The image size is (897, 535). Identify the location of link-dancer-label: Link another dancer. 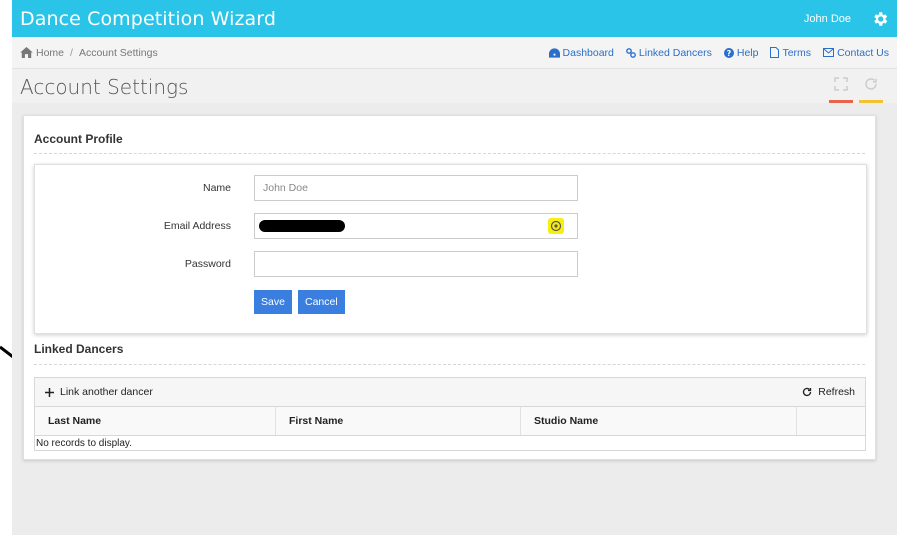
(106, 392).